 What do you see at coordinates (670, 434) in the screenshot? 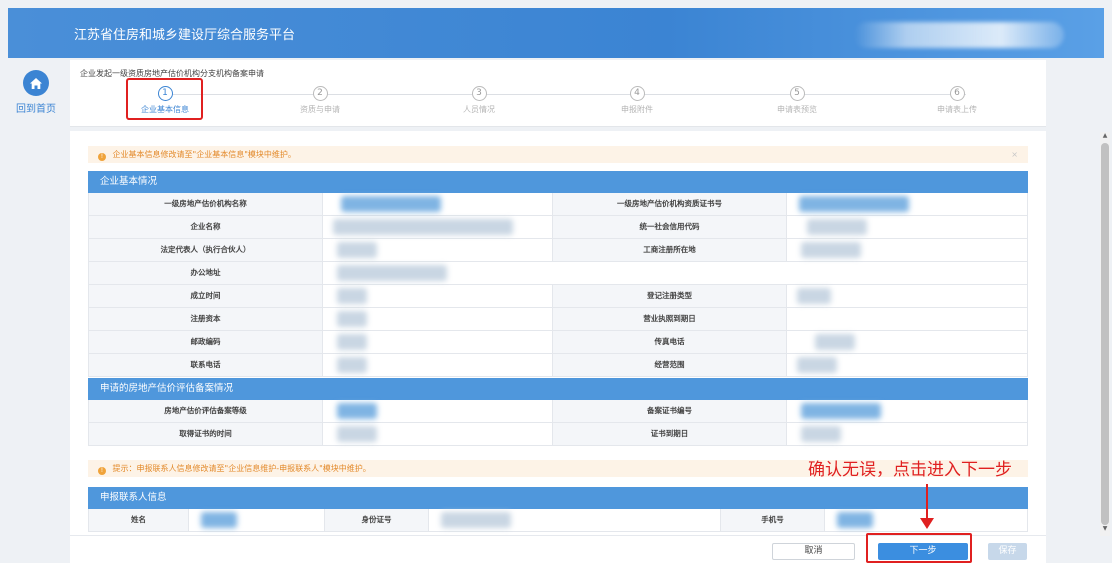
I see `field-label: 证书到期日` at bounding box center [670, 434].